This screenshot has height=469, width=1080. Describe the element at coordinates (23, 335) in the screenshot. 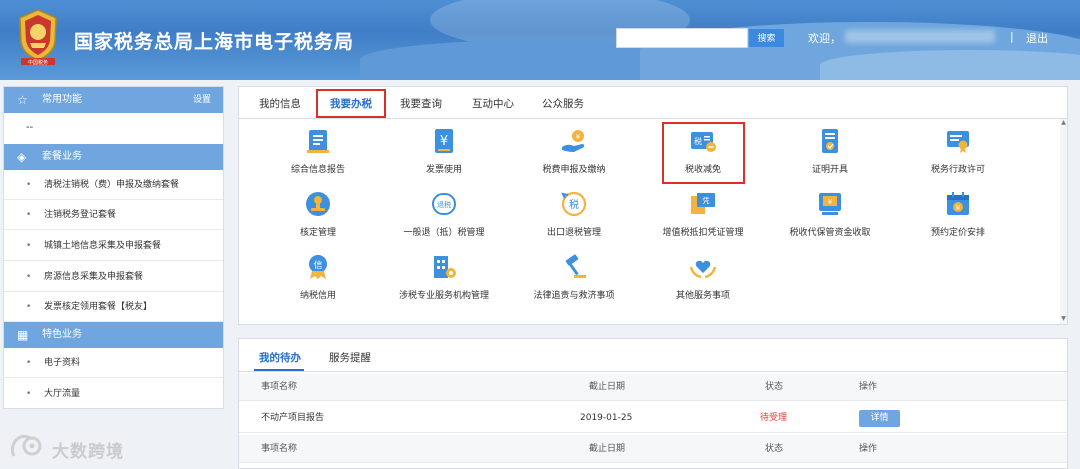

I see `grid-icon: ▦` at that location.